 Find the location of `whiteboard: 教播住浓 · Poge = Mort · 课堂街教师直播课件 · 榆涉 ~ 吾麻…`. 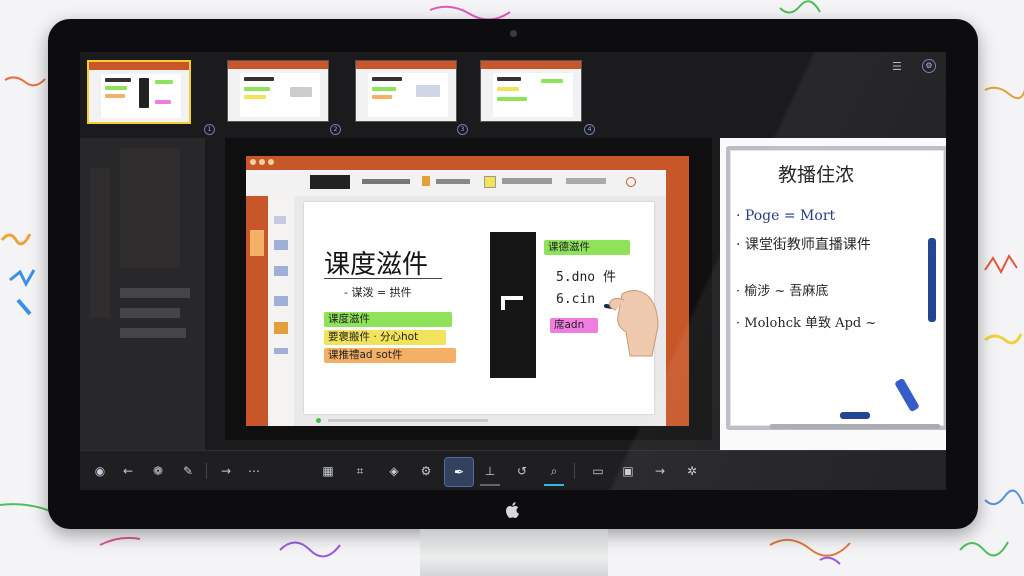

whiteboard: 教播住浓 · Poge = Mort · 课堂街教师直播课件 · 榆涉 ~ 吾麻… is located at coordinates (836, 288).